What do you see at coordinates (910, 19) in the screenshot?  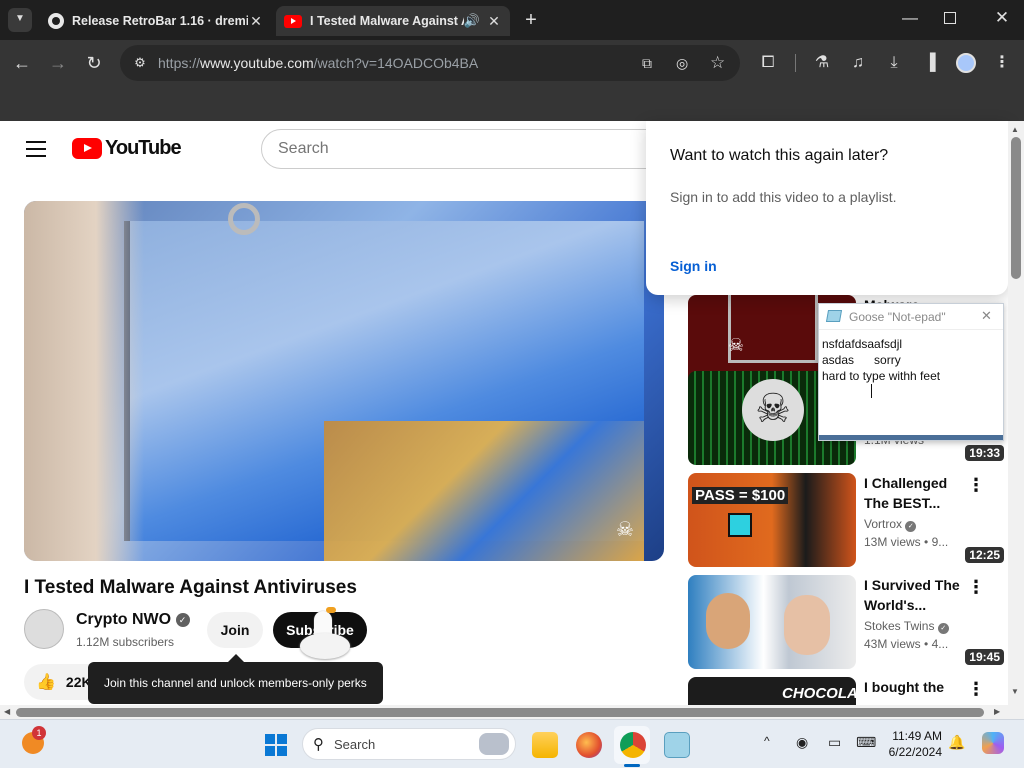 I see `minimize-icon: —` at bounding box center [910, 19].